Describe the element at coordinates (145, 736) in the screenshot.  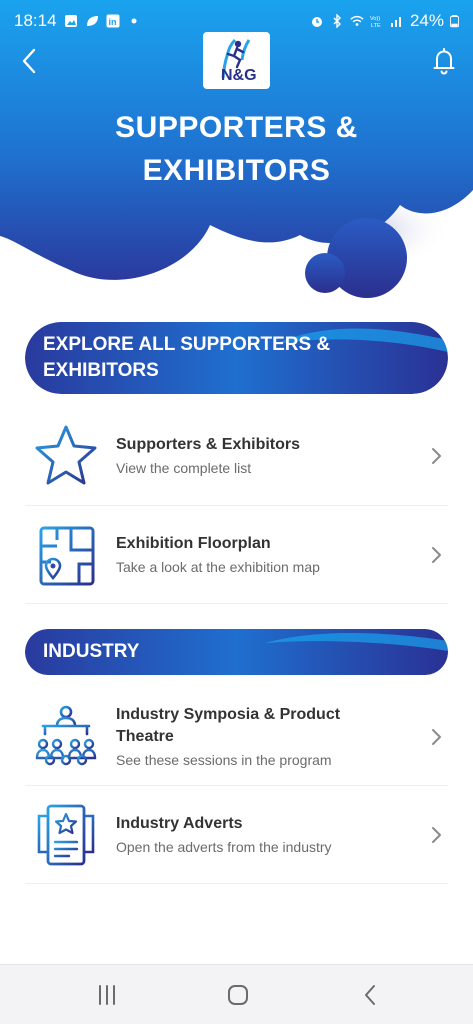
I see `item-title-line2: Theatre` at that location.